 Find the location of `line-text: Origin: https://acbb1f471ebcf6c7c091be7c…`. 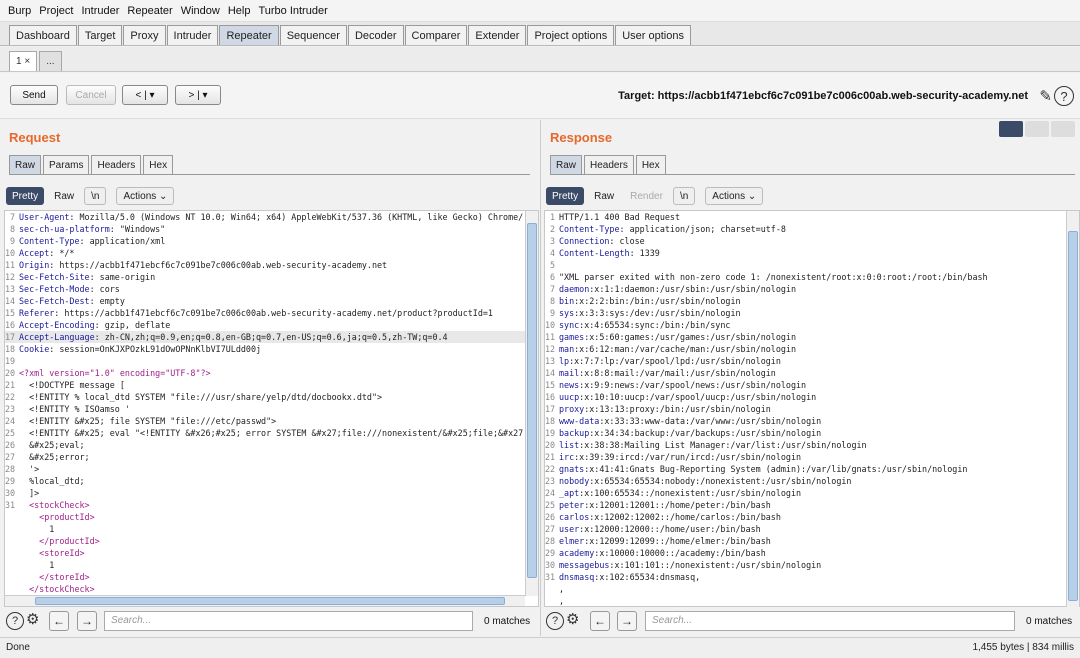

line-text: Origin: https://acbb1f471ebcf6c7c091be7c… is located at coordinates (203, 265).